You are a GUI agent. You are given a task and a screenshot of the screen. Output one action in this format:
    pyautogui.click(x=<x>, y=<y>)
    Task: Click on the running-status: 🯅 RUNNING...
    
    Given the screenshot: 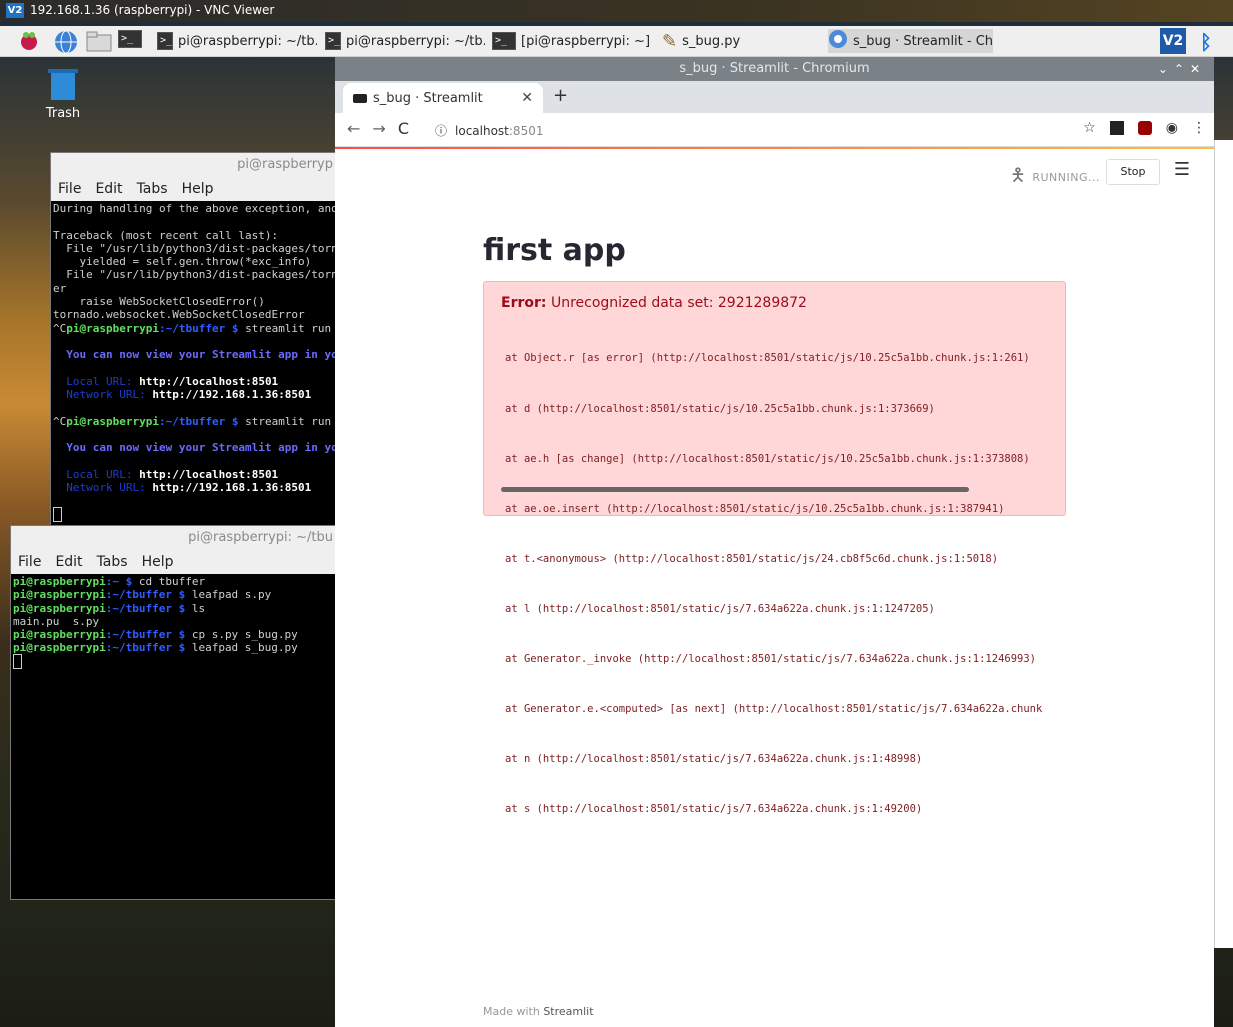 What is the action you would take?
    pyautogui.click(x=1055, y=178)
    